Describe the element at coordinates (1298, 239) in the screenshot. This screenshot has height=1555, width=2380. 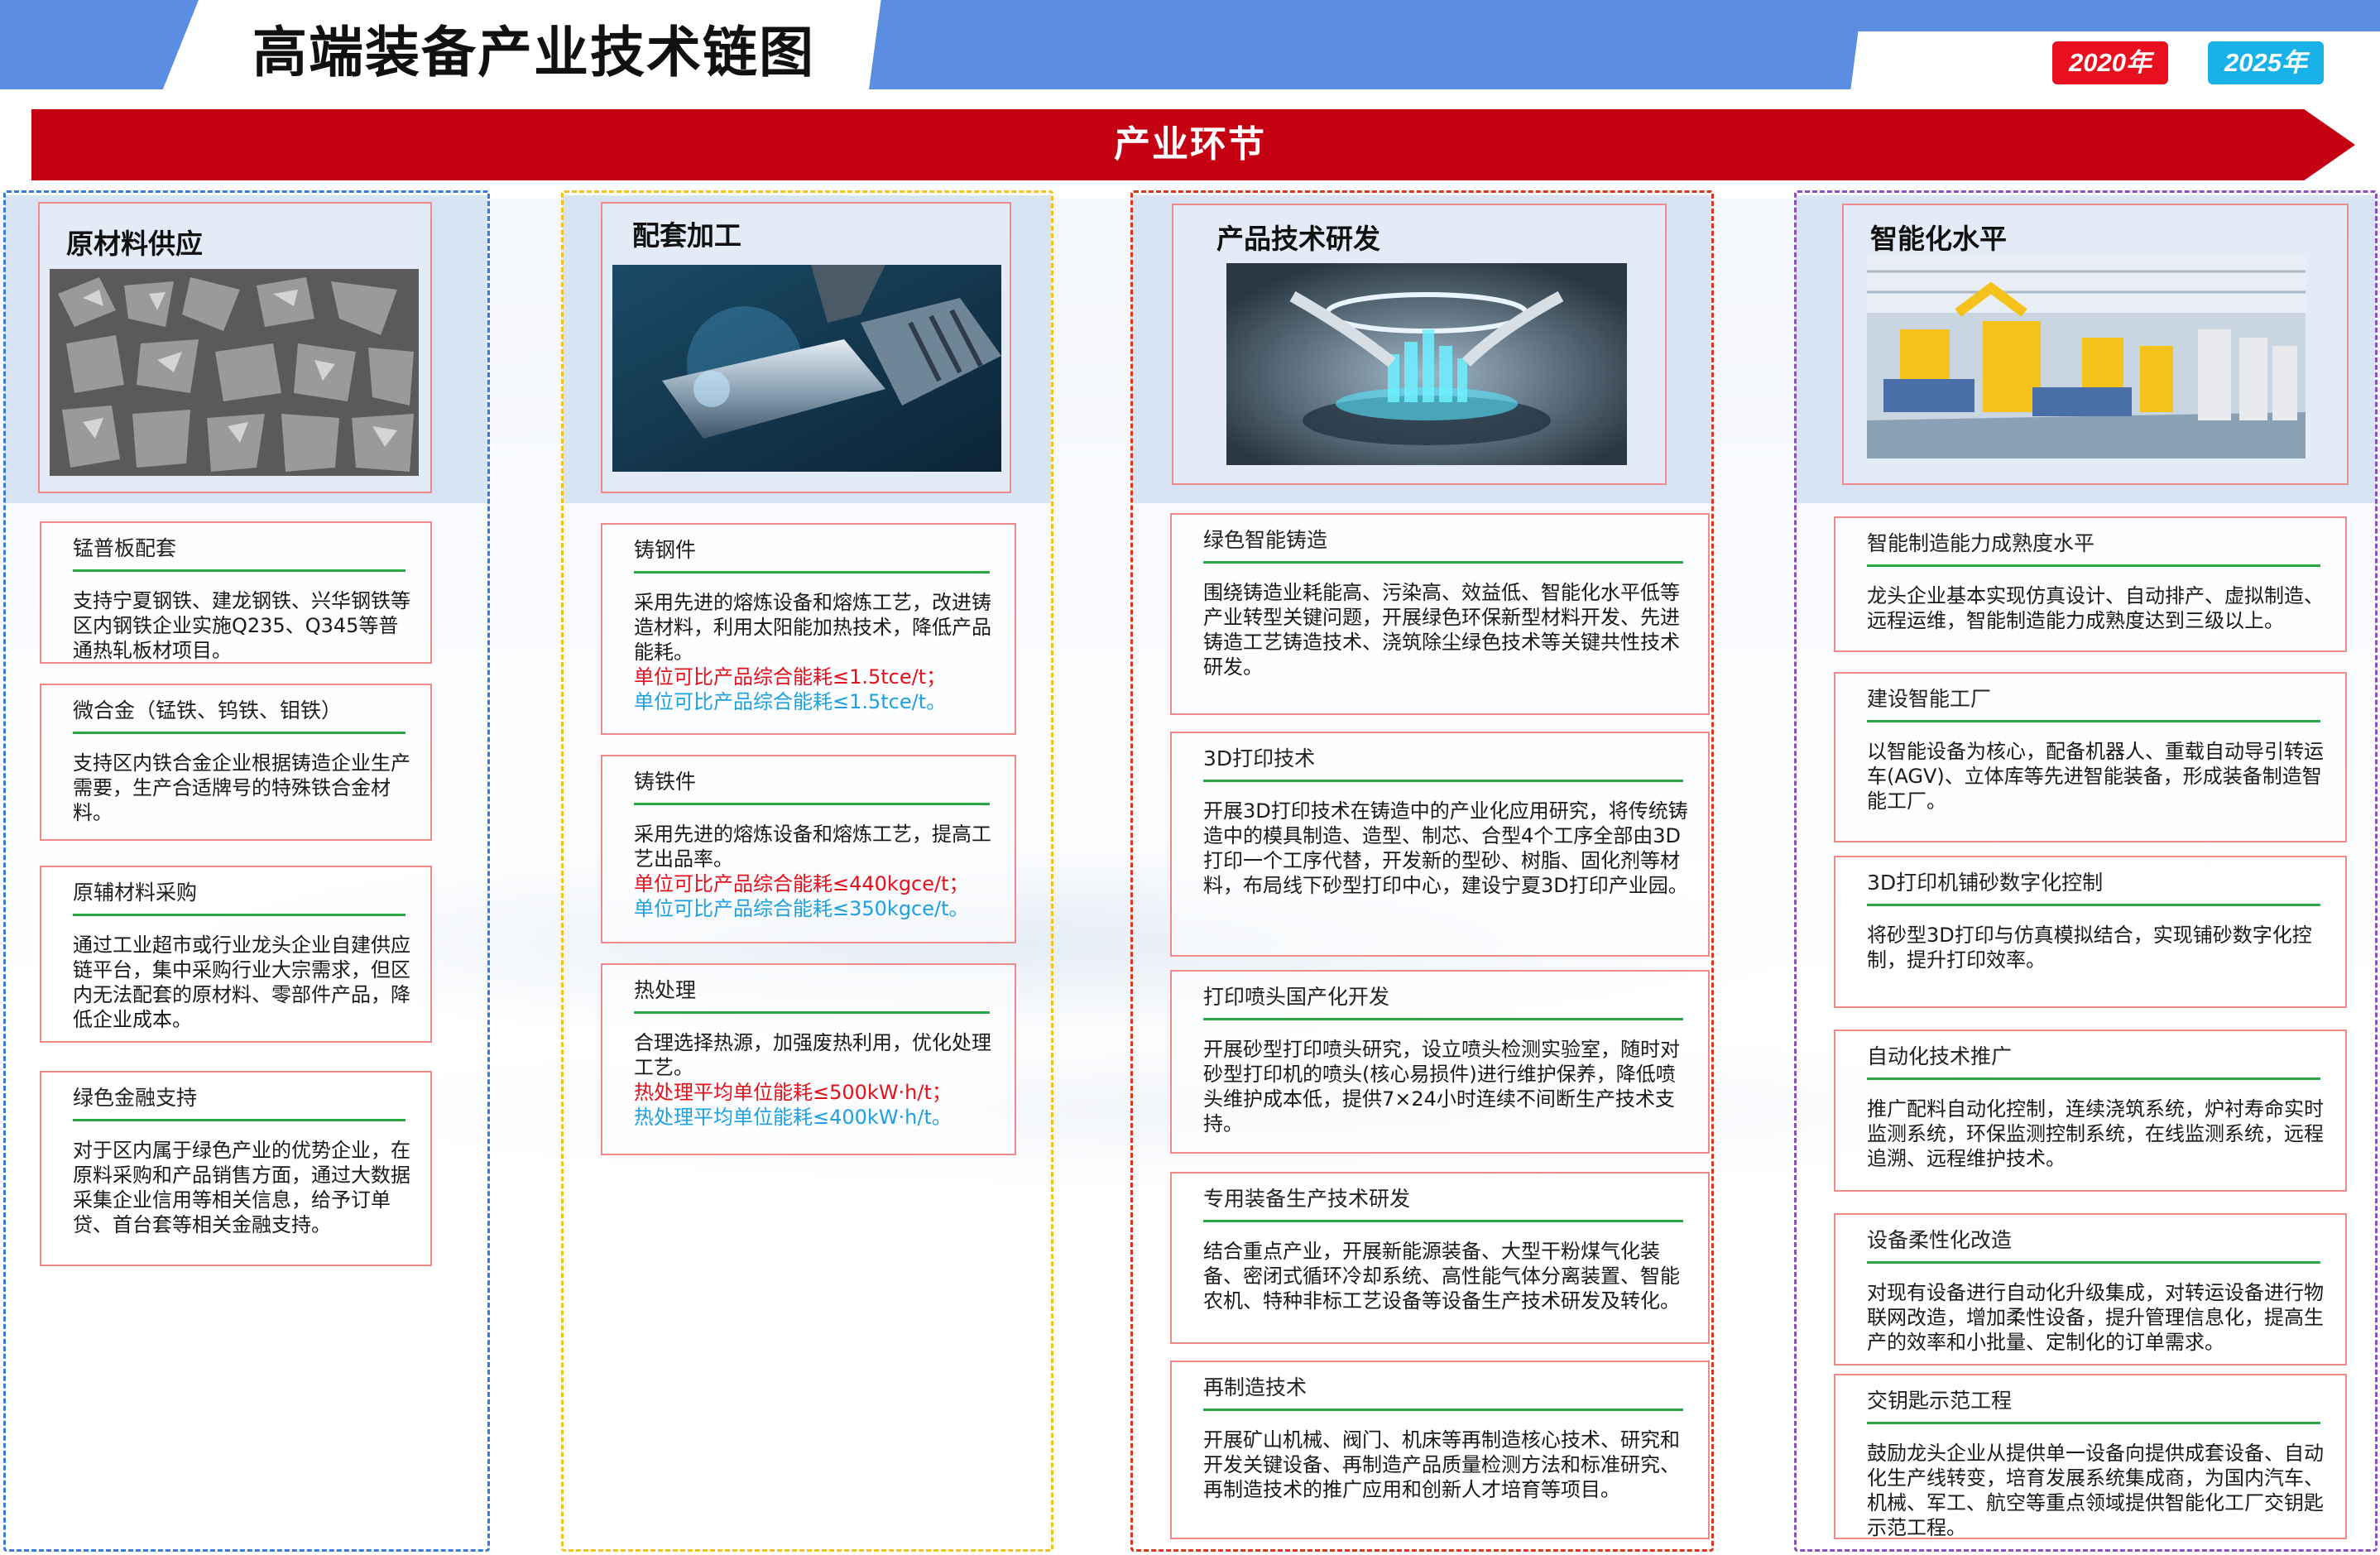
I see `column-title-rnd: 产品技术研发` at that location.